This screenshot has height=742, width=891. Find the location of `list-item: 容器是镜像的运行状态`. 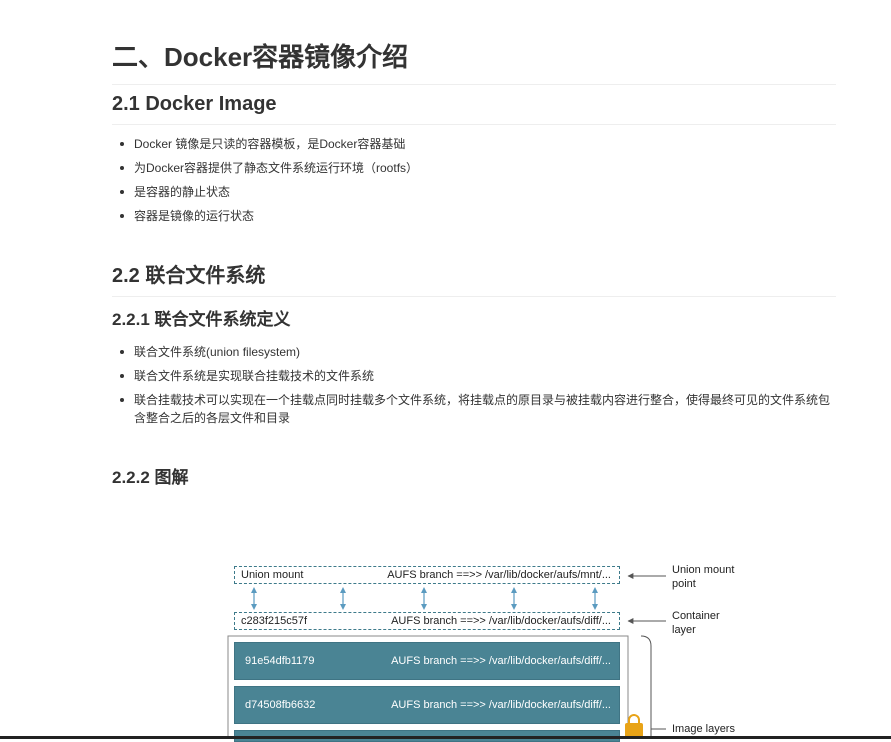

list-item: 容器是镜像的运行状态 is located at coordinates (478, 216).